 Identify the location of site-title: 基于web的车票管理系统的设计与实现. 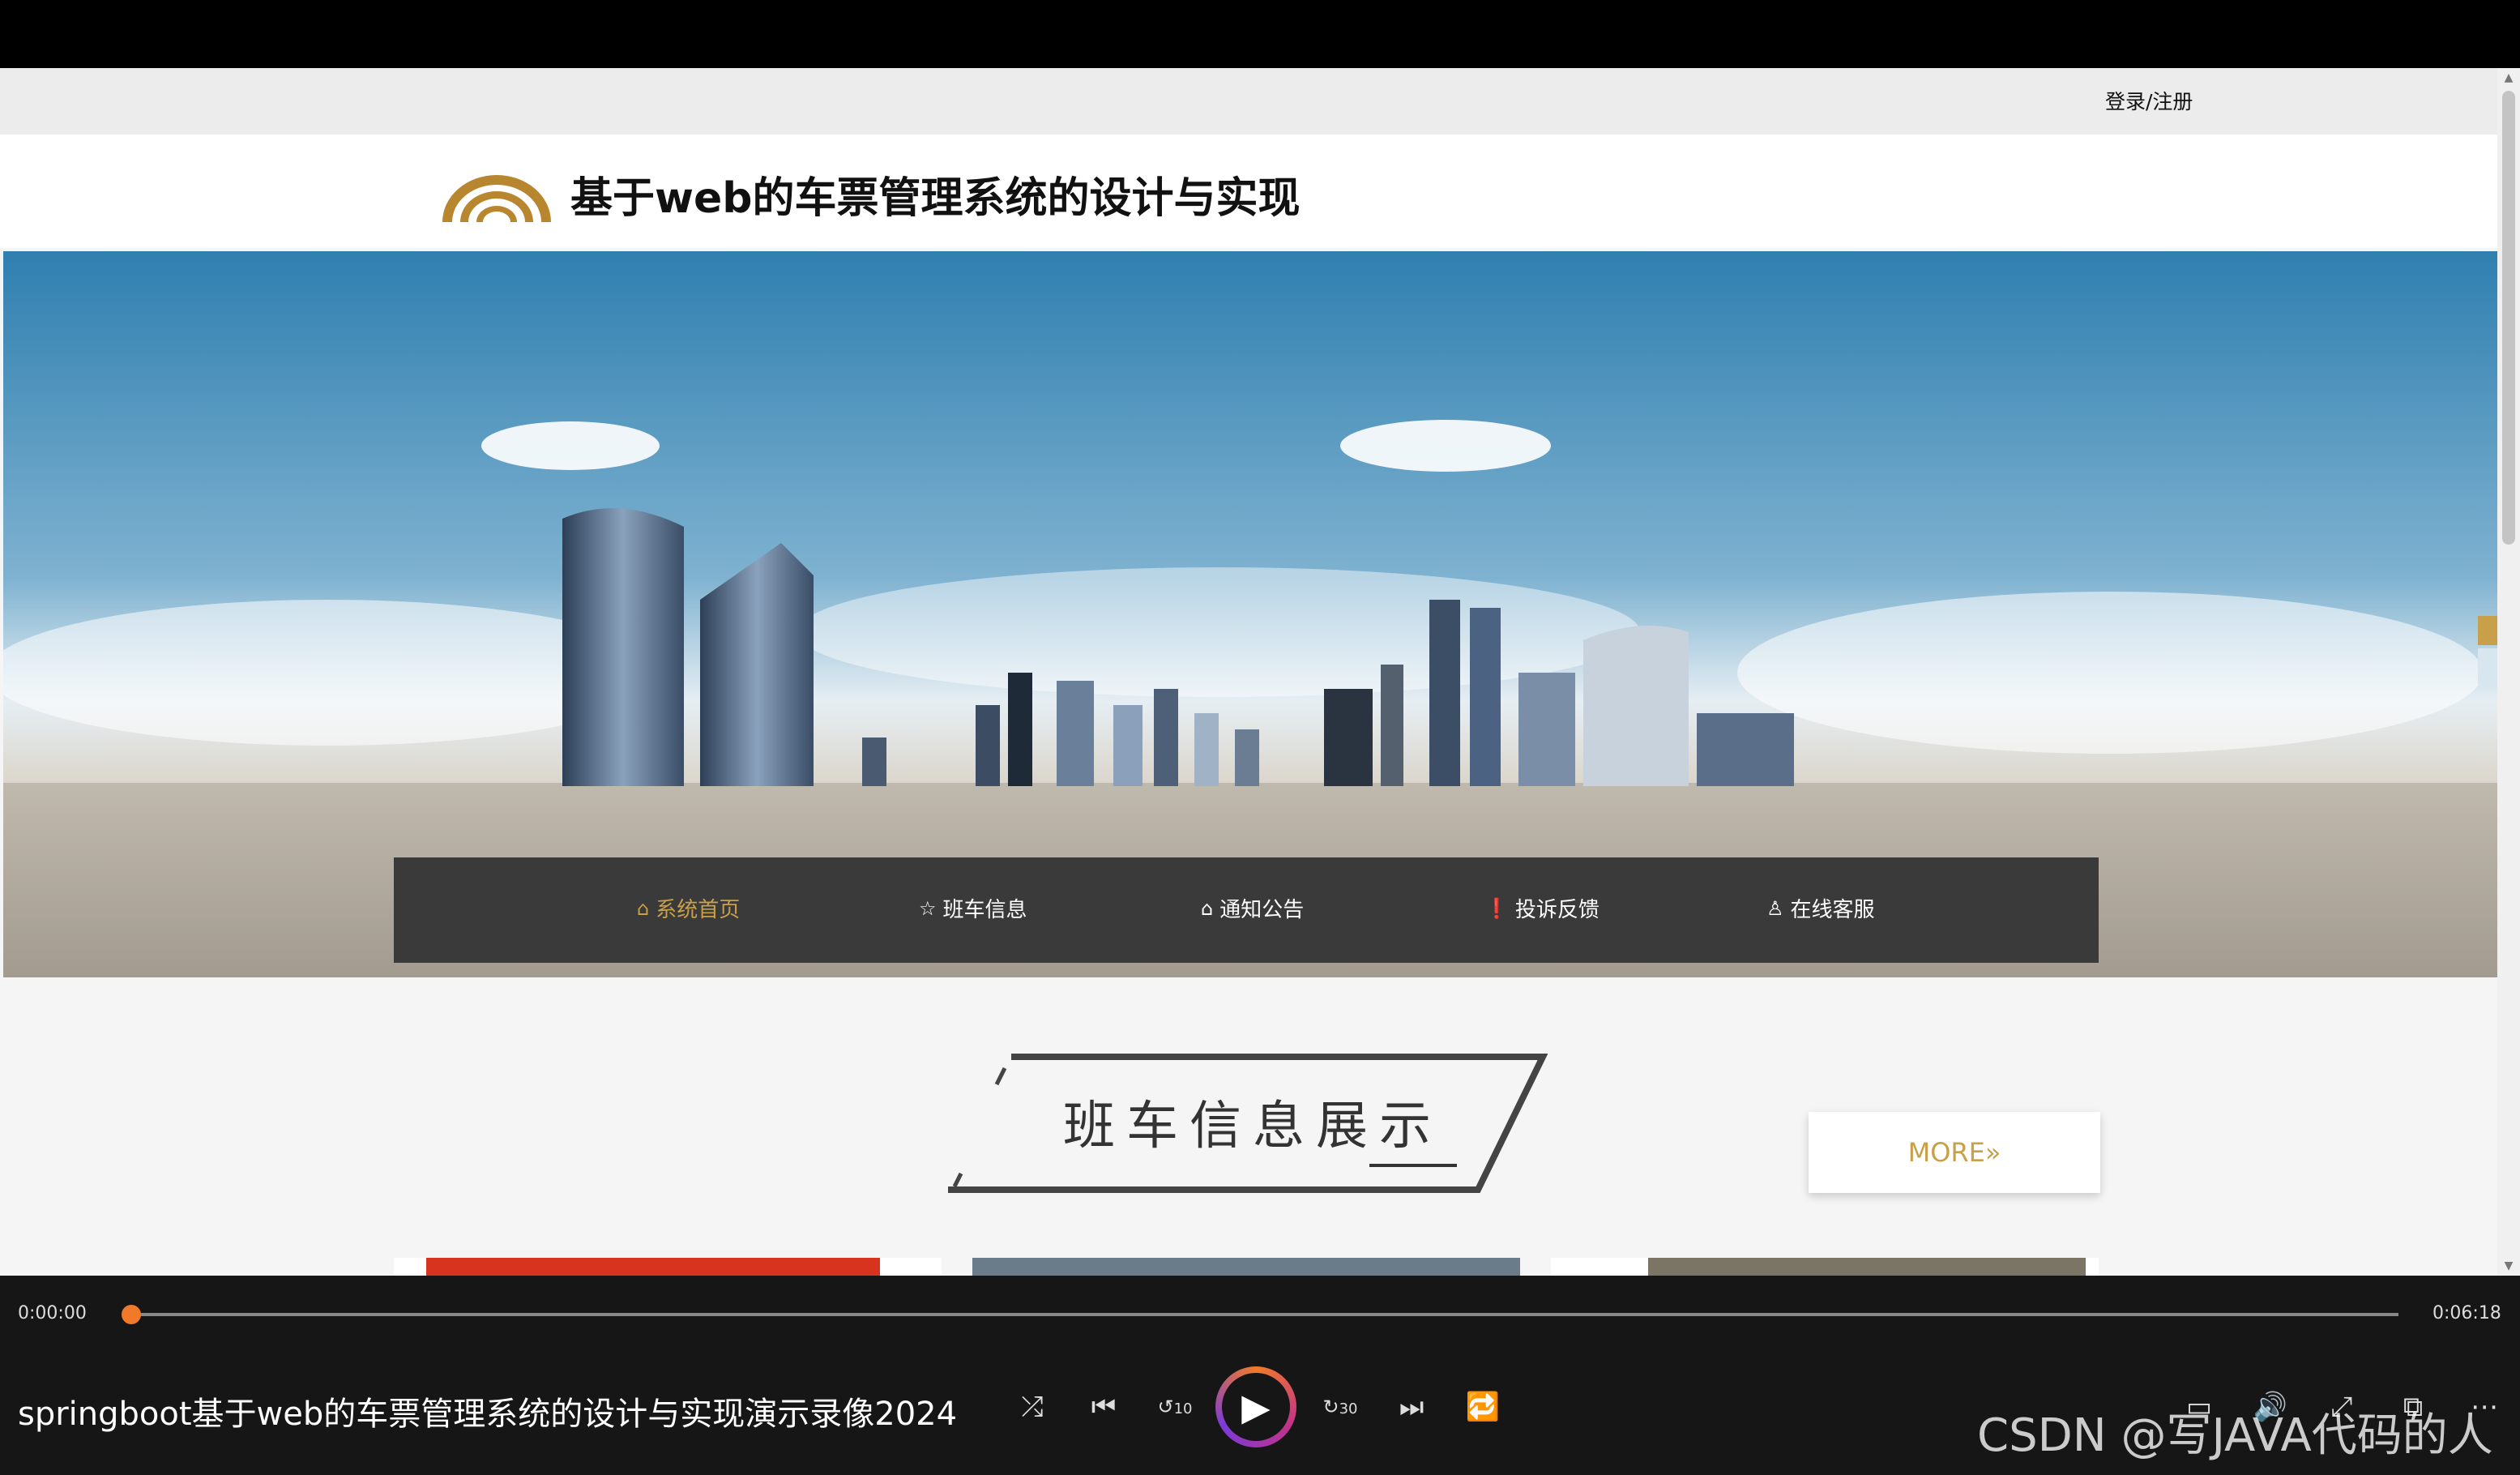
(936, 198).